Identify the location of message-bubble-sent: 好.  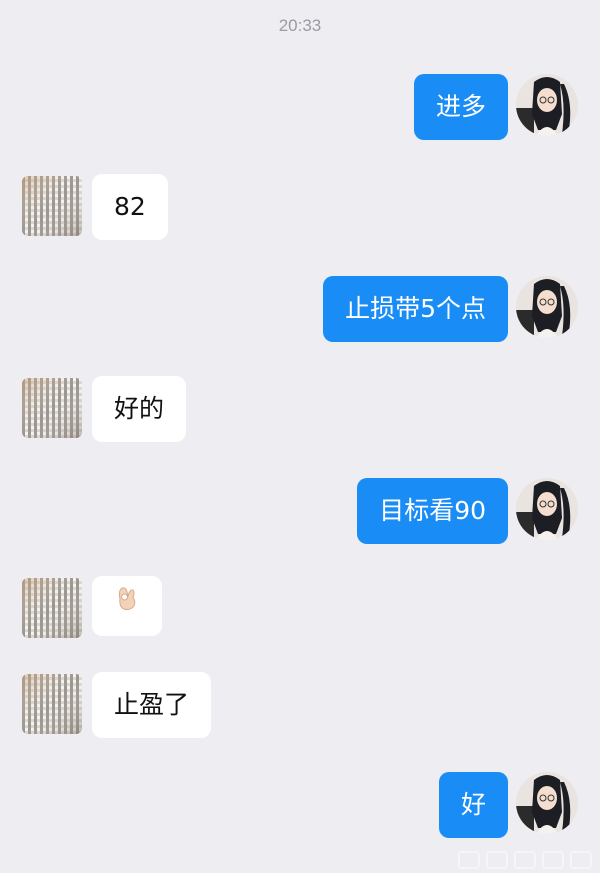
(473, 805).